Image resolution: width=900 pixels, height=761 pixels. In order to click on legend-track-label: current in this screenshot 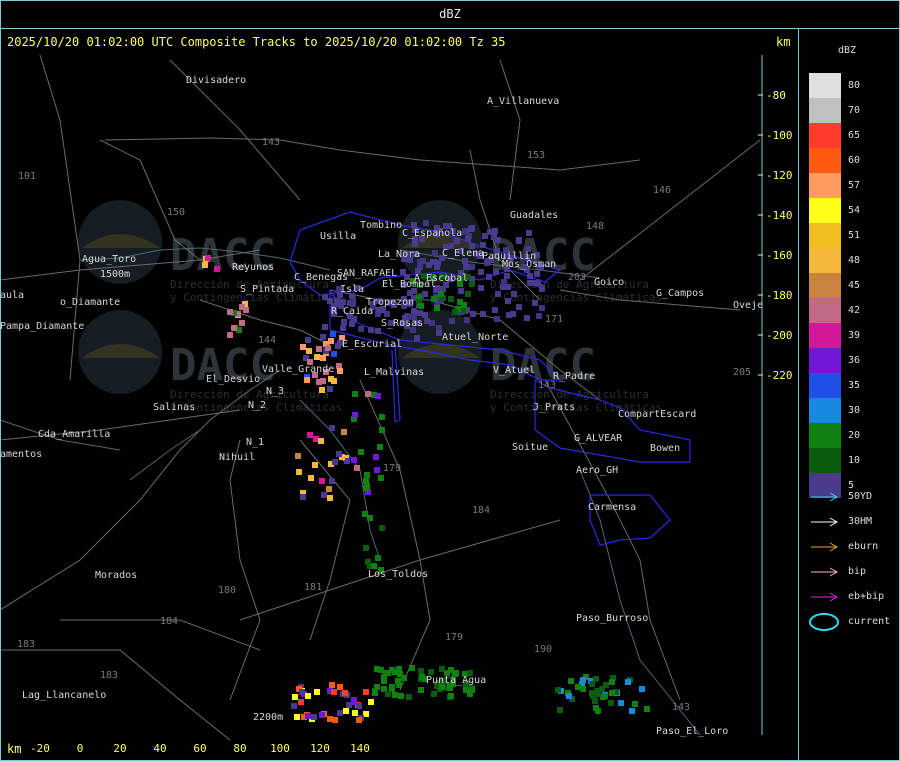, I will do `click(869, 621)`.